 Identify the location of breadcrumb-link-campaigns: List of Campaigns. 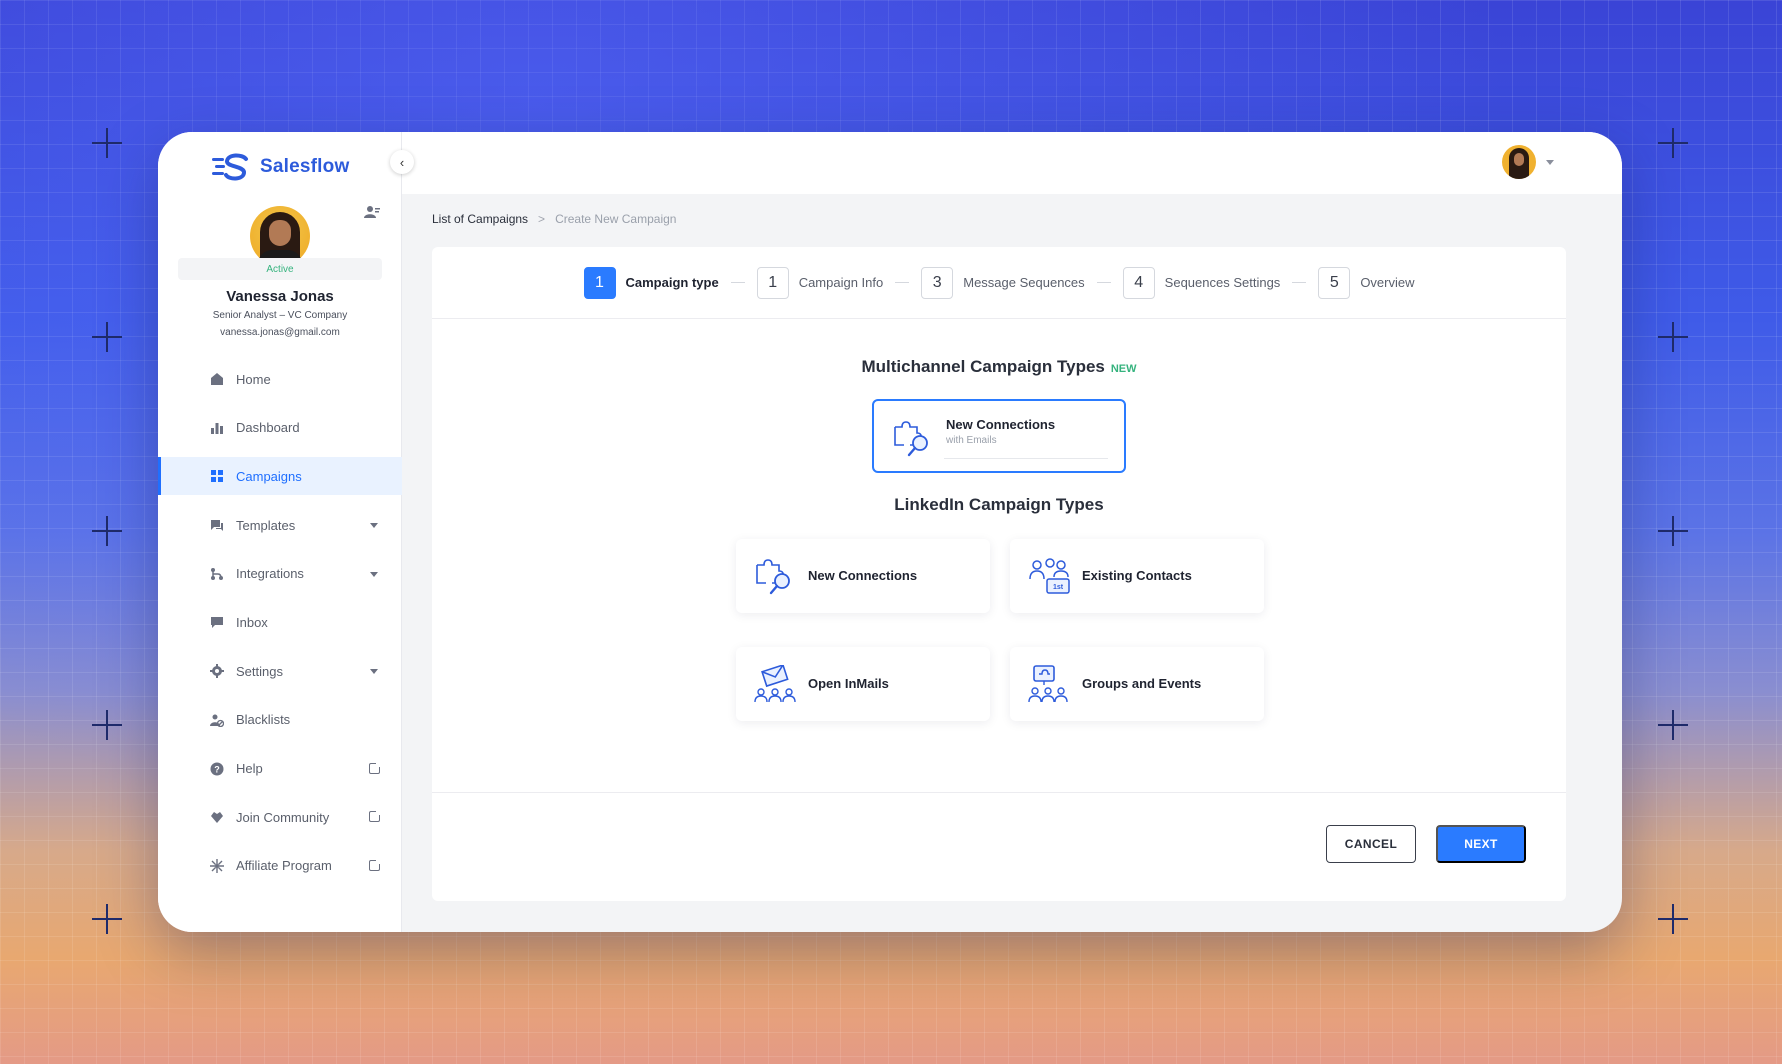
(480, 219).